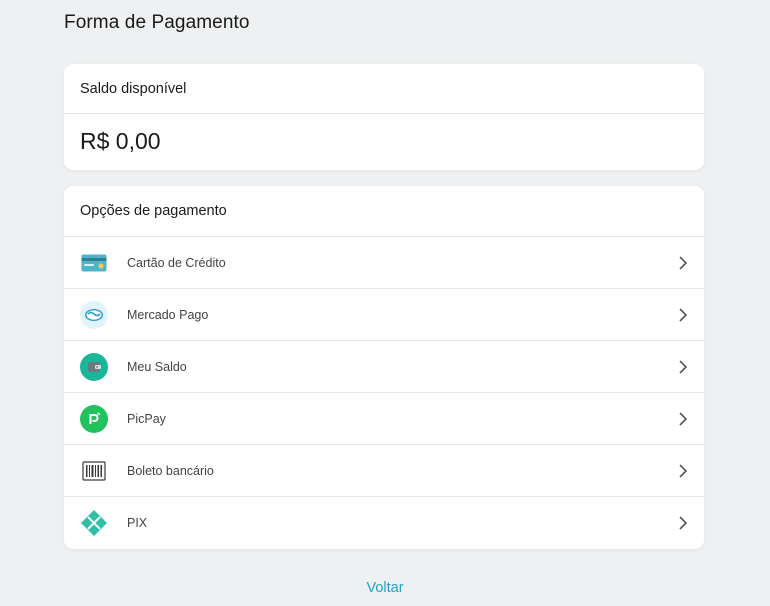  What do you see at coordinates (94, 471) in the screenshot?
I see `barcode-icon` at bounding box center [94, 471].